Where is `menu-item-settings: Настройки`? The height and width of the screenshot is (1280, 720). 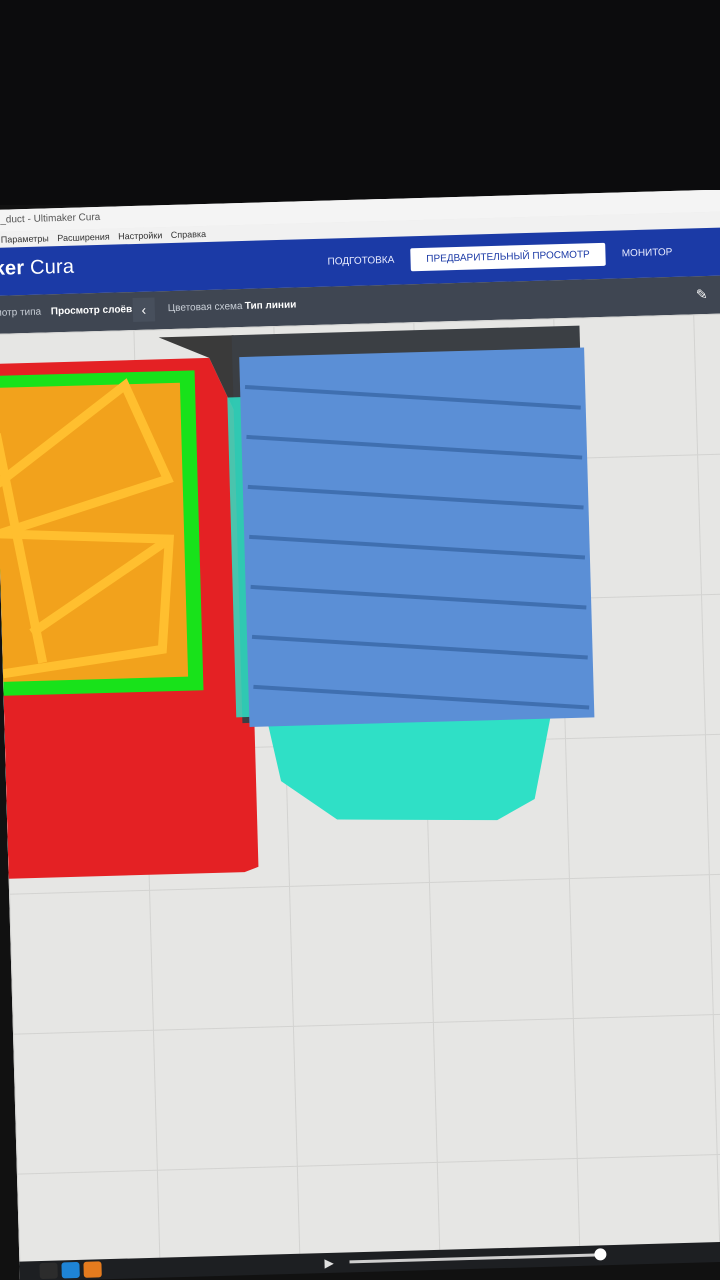 menu-item-settings: Настройки is located at coordinates (140, 235).